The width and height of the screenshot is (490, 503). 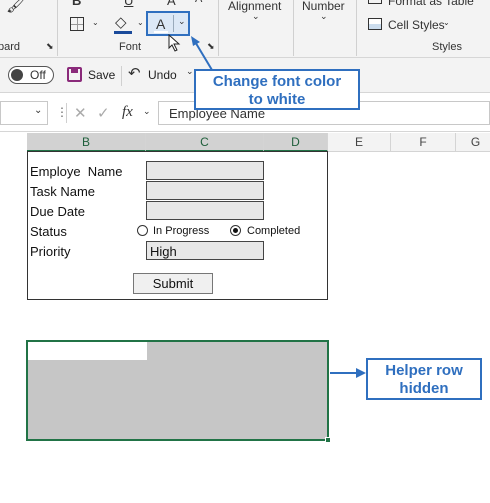 What do you see at coordinates (128, 3) in the screenshot?
I see `underline-icon: U` at bounding box center [128, 3].